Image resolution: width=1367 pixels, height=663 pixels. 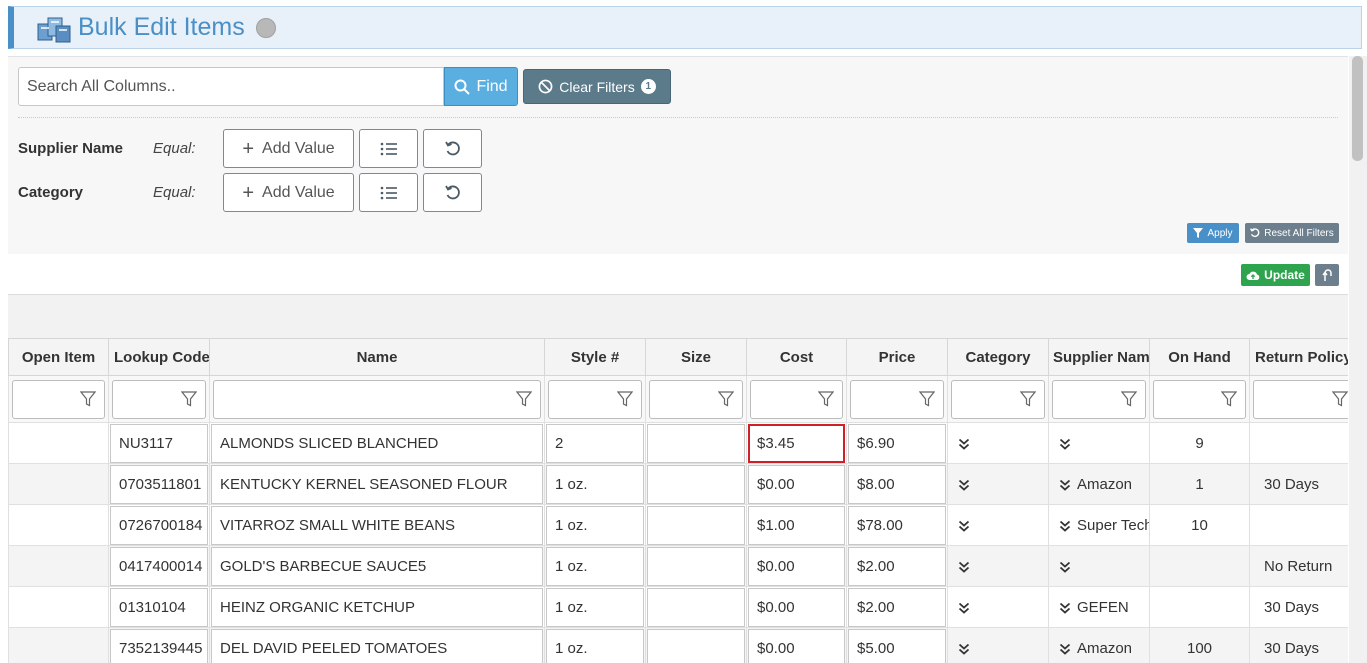 I want to click on column-header: Style #, so click(x=595, y=357).